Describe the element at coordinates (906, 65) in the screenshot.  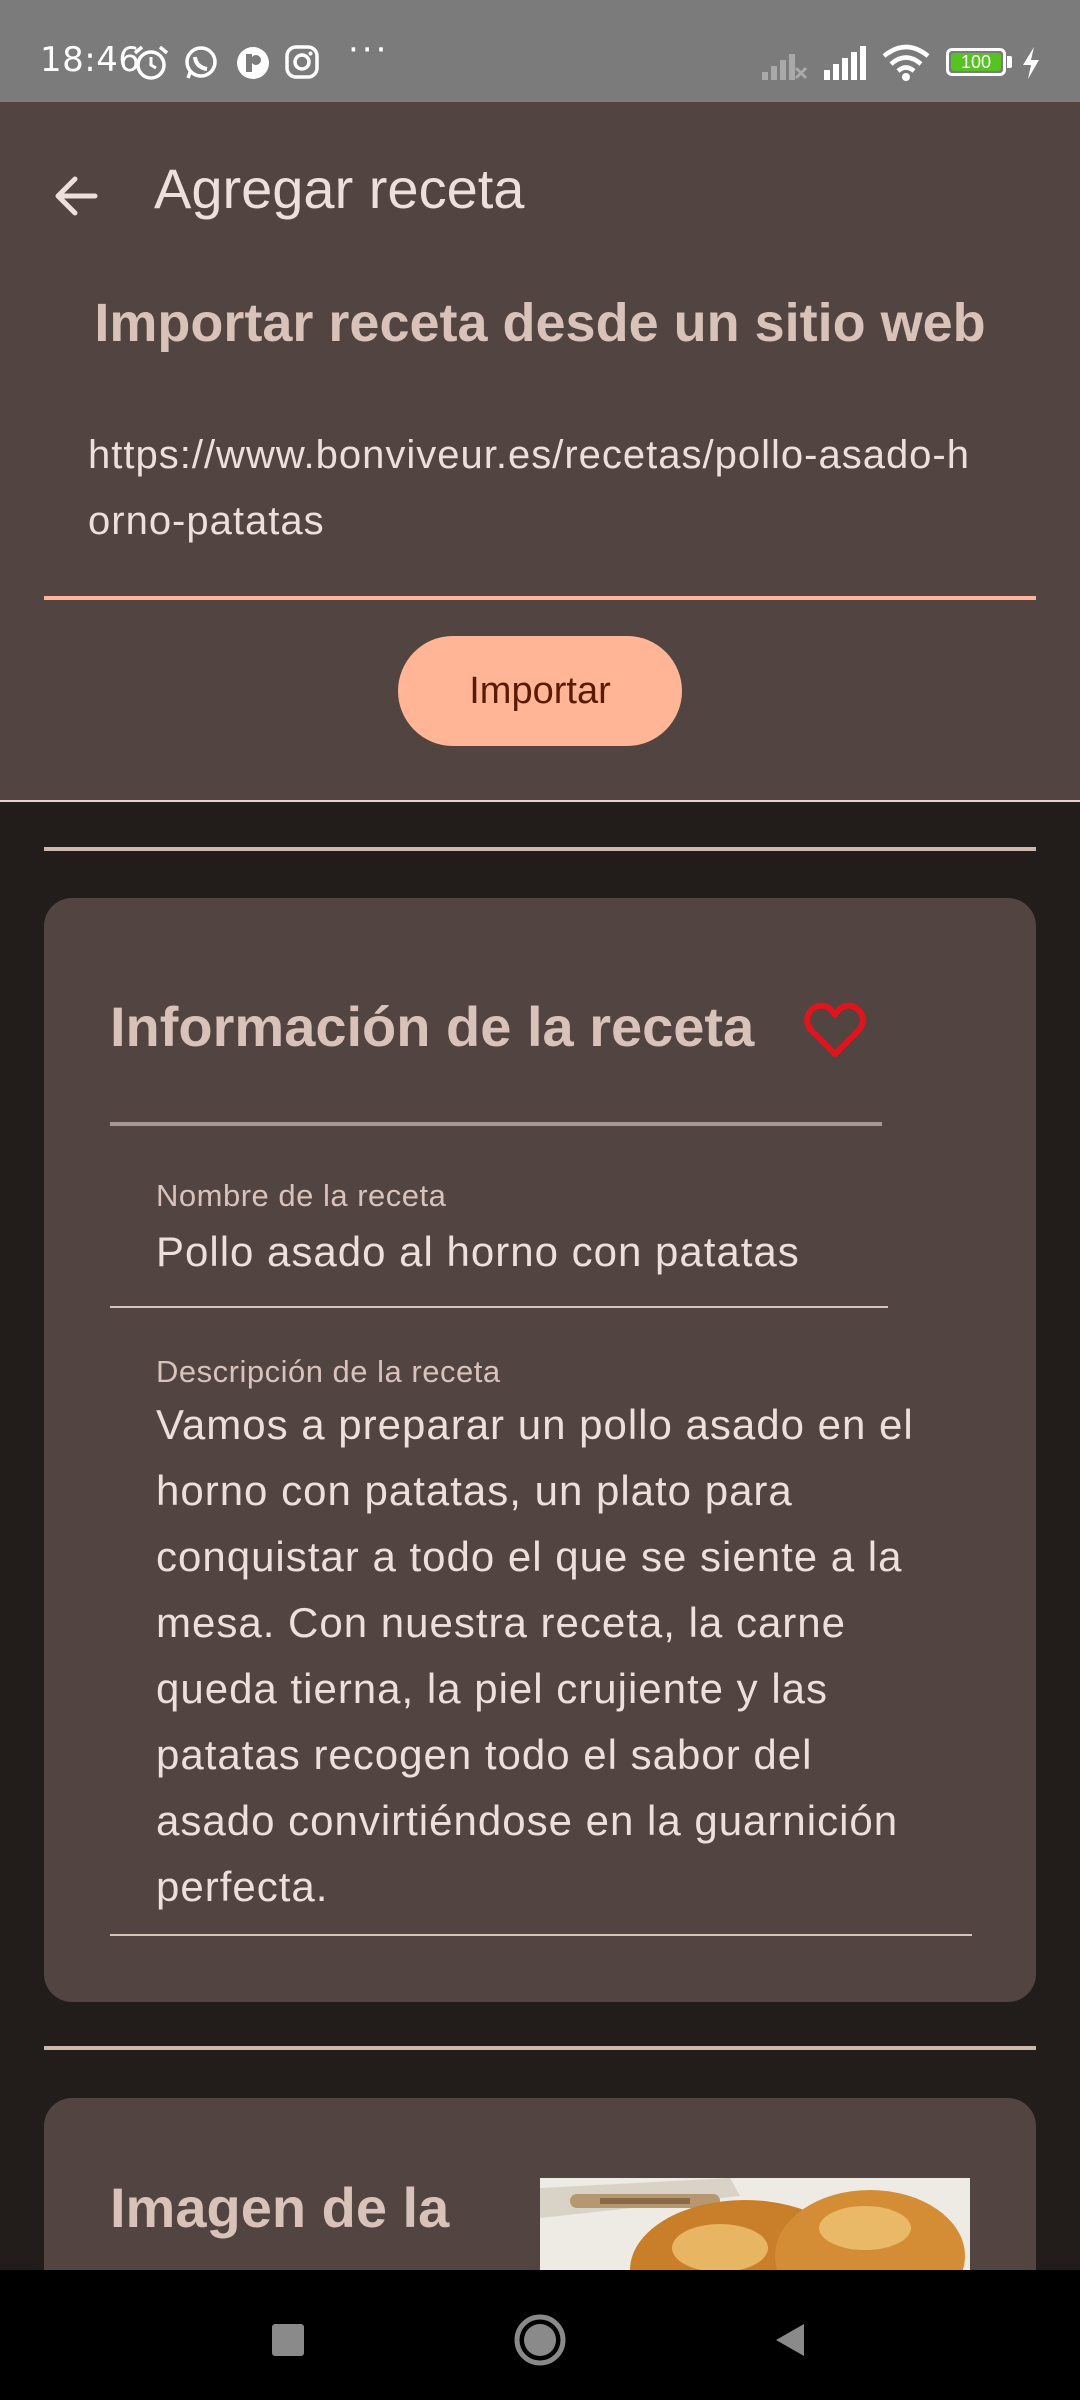
I see `wifi-icon` at that location.